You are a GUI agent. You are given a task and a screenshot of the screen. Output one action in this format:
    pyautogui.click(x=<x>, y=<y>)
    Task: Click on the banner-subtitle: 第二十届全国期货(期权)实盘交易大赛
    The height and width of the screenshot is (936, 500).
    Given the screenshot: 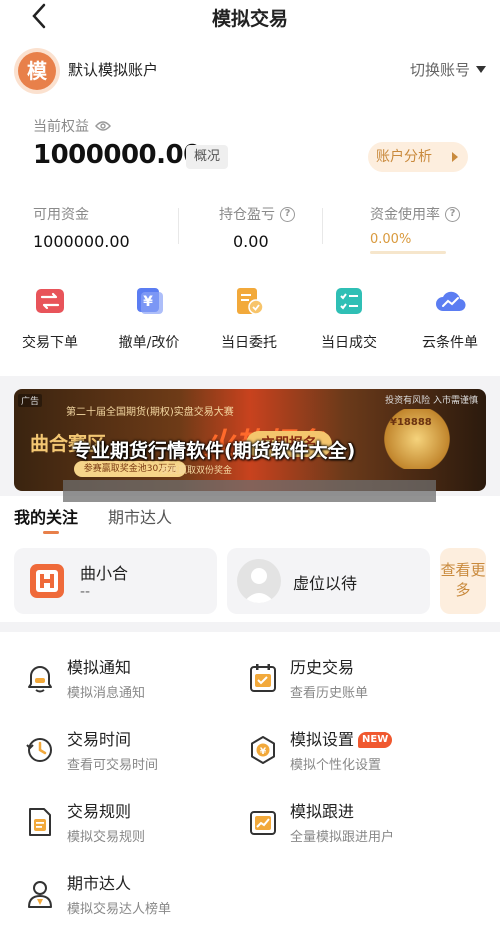 What is the action you would take?
    pyautogui.click(x=150, y=412)
    